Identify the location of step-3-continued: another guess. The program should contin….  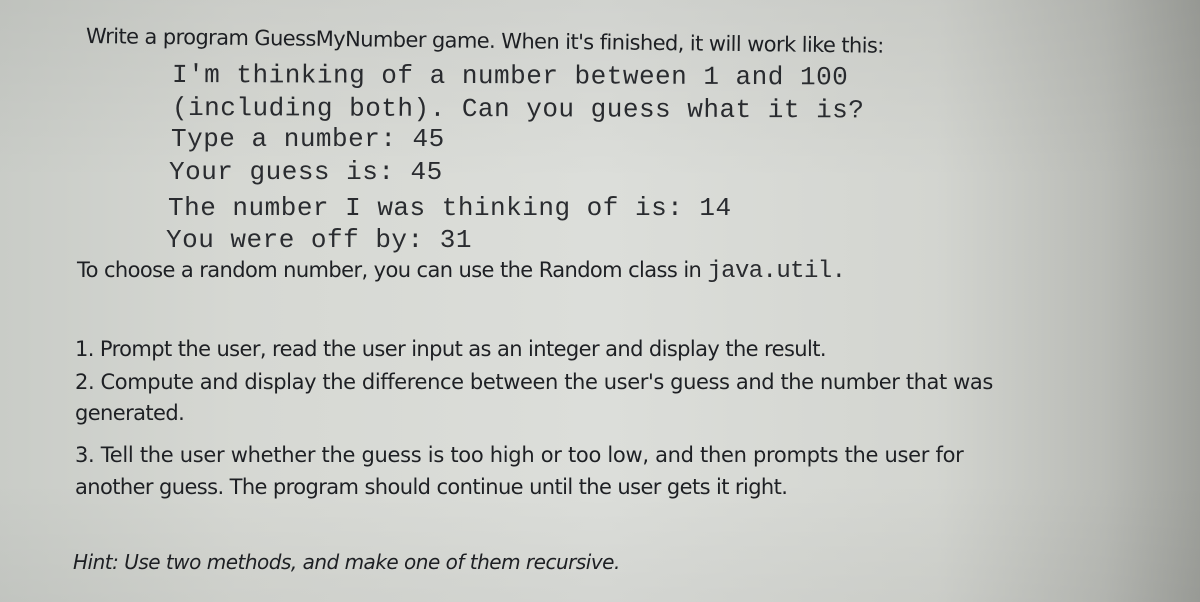
(431, 487).